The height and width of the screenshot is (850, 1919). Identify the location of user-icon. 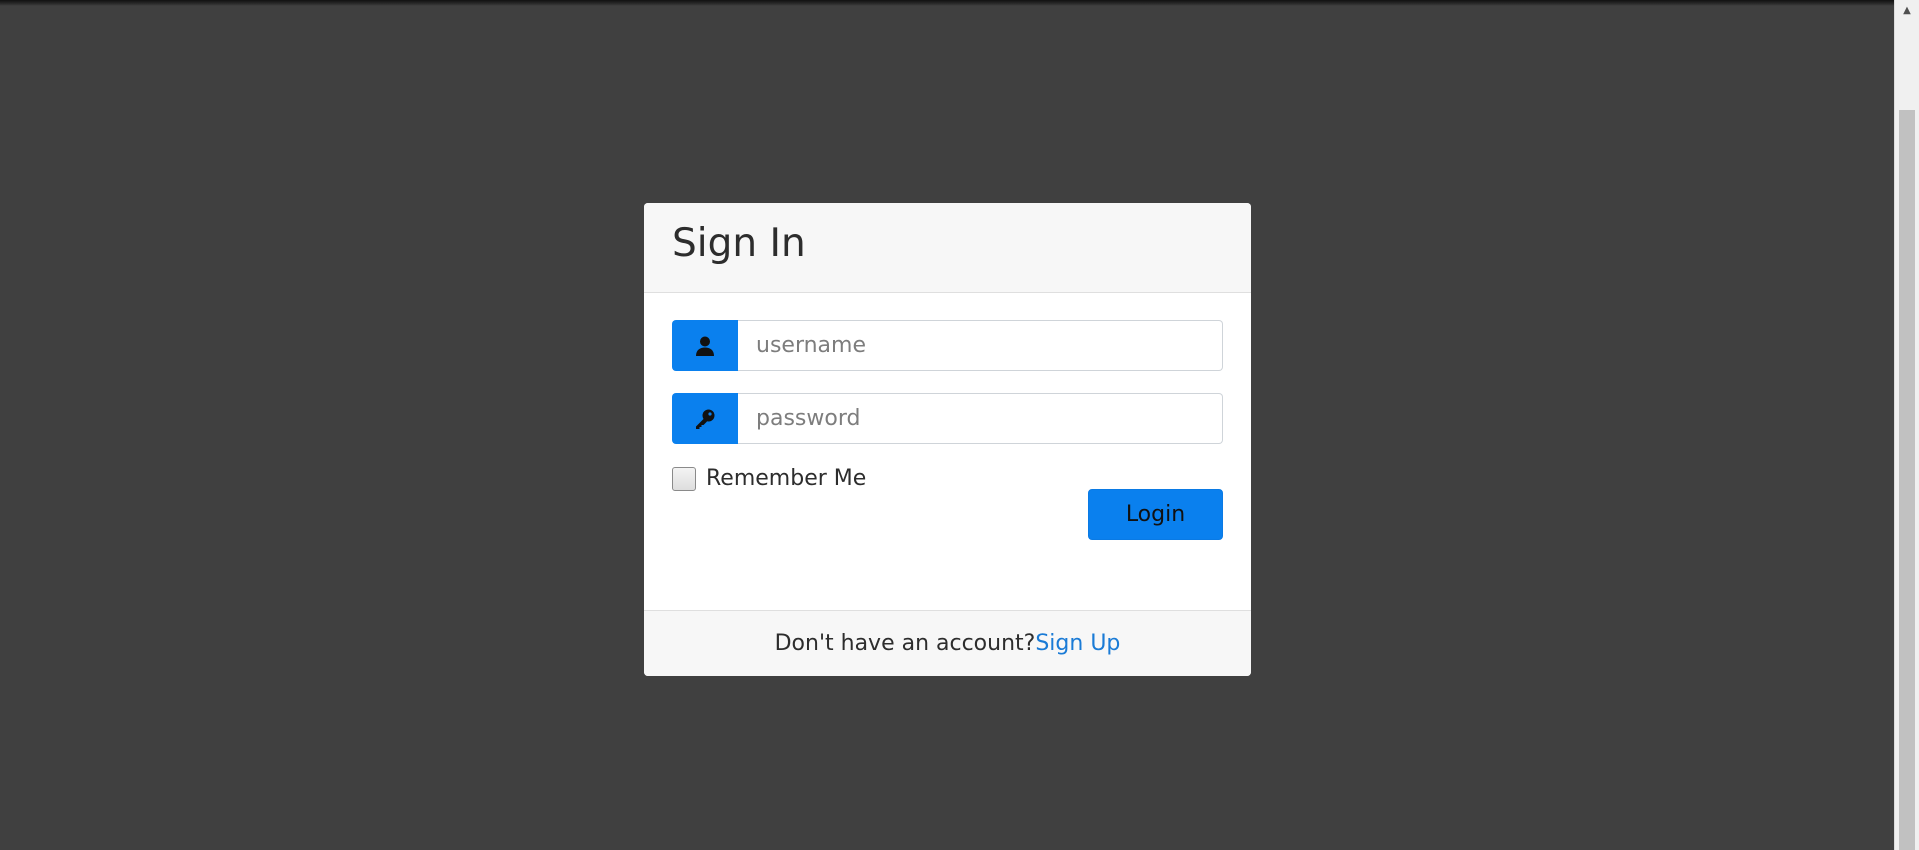
(705, 345).